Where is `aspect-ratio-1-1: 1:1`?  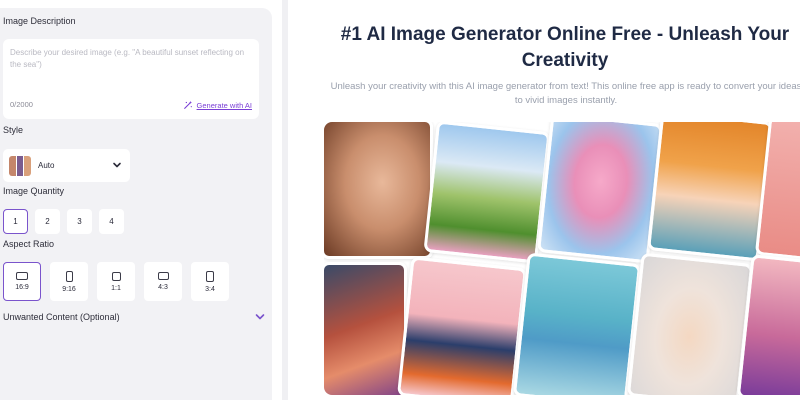 aspect-ratio-1-1: 1:1 is located at coordinates (116, 281).